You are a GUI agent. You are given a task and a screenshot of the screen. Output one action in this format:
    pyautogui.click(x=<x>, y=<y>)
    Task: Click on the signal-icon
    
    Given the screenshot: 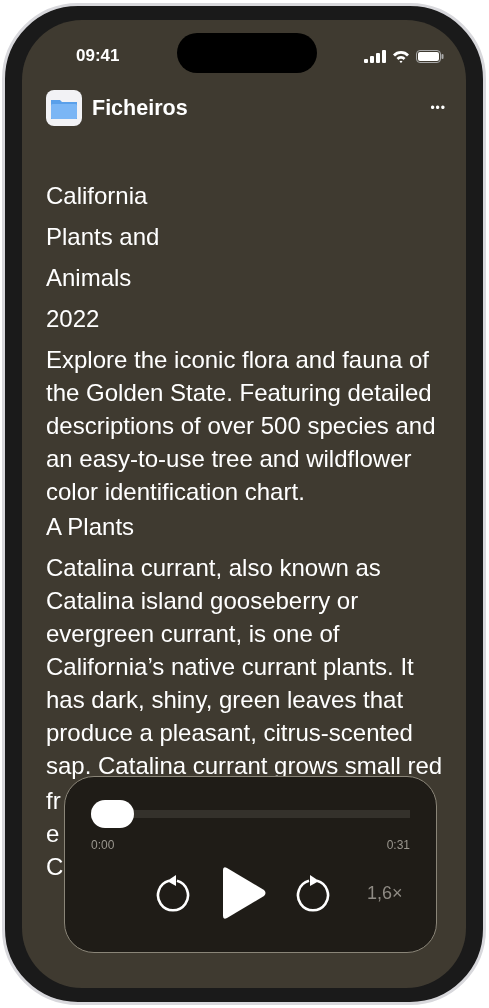 What is the action you would take?
    pyautogui.click(x=375, y=56)
    